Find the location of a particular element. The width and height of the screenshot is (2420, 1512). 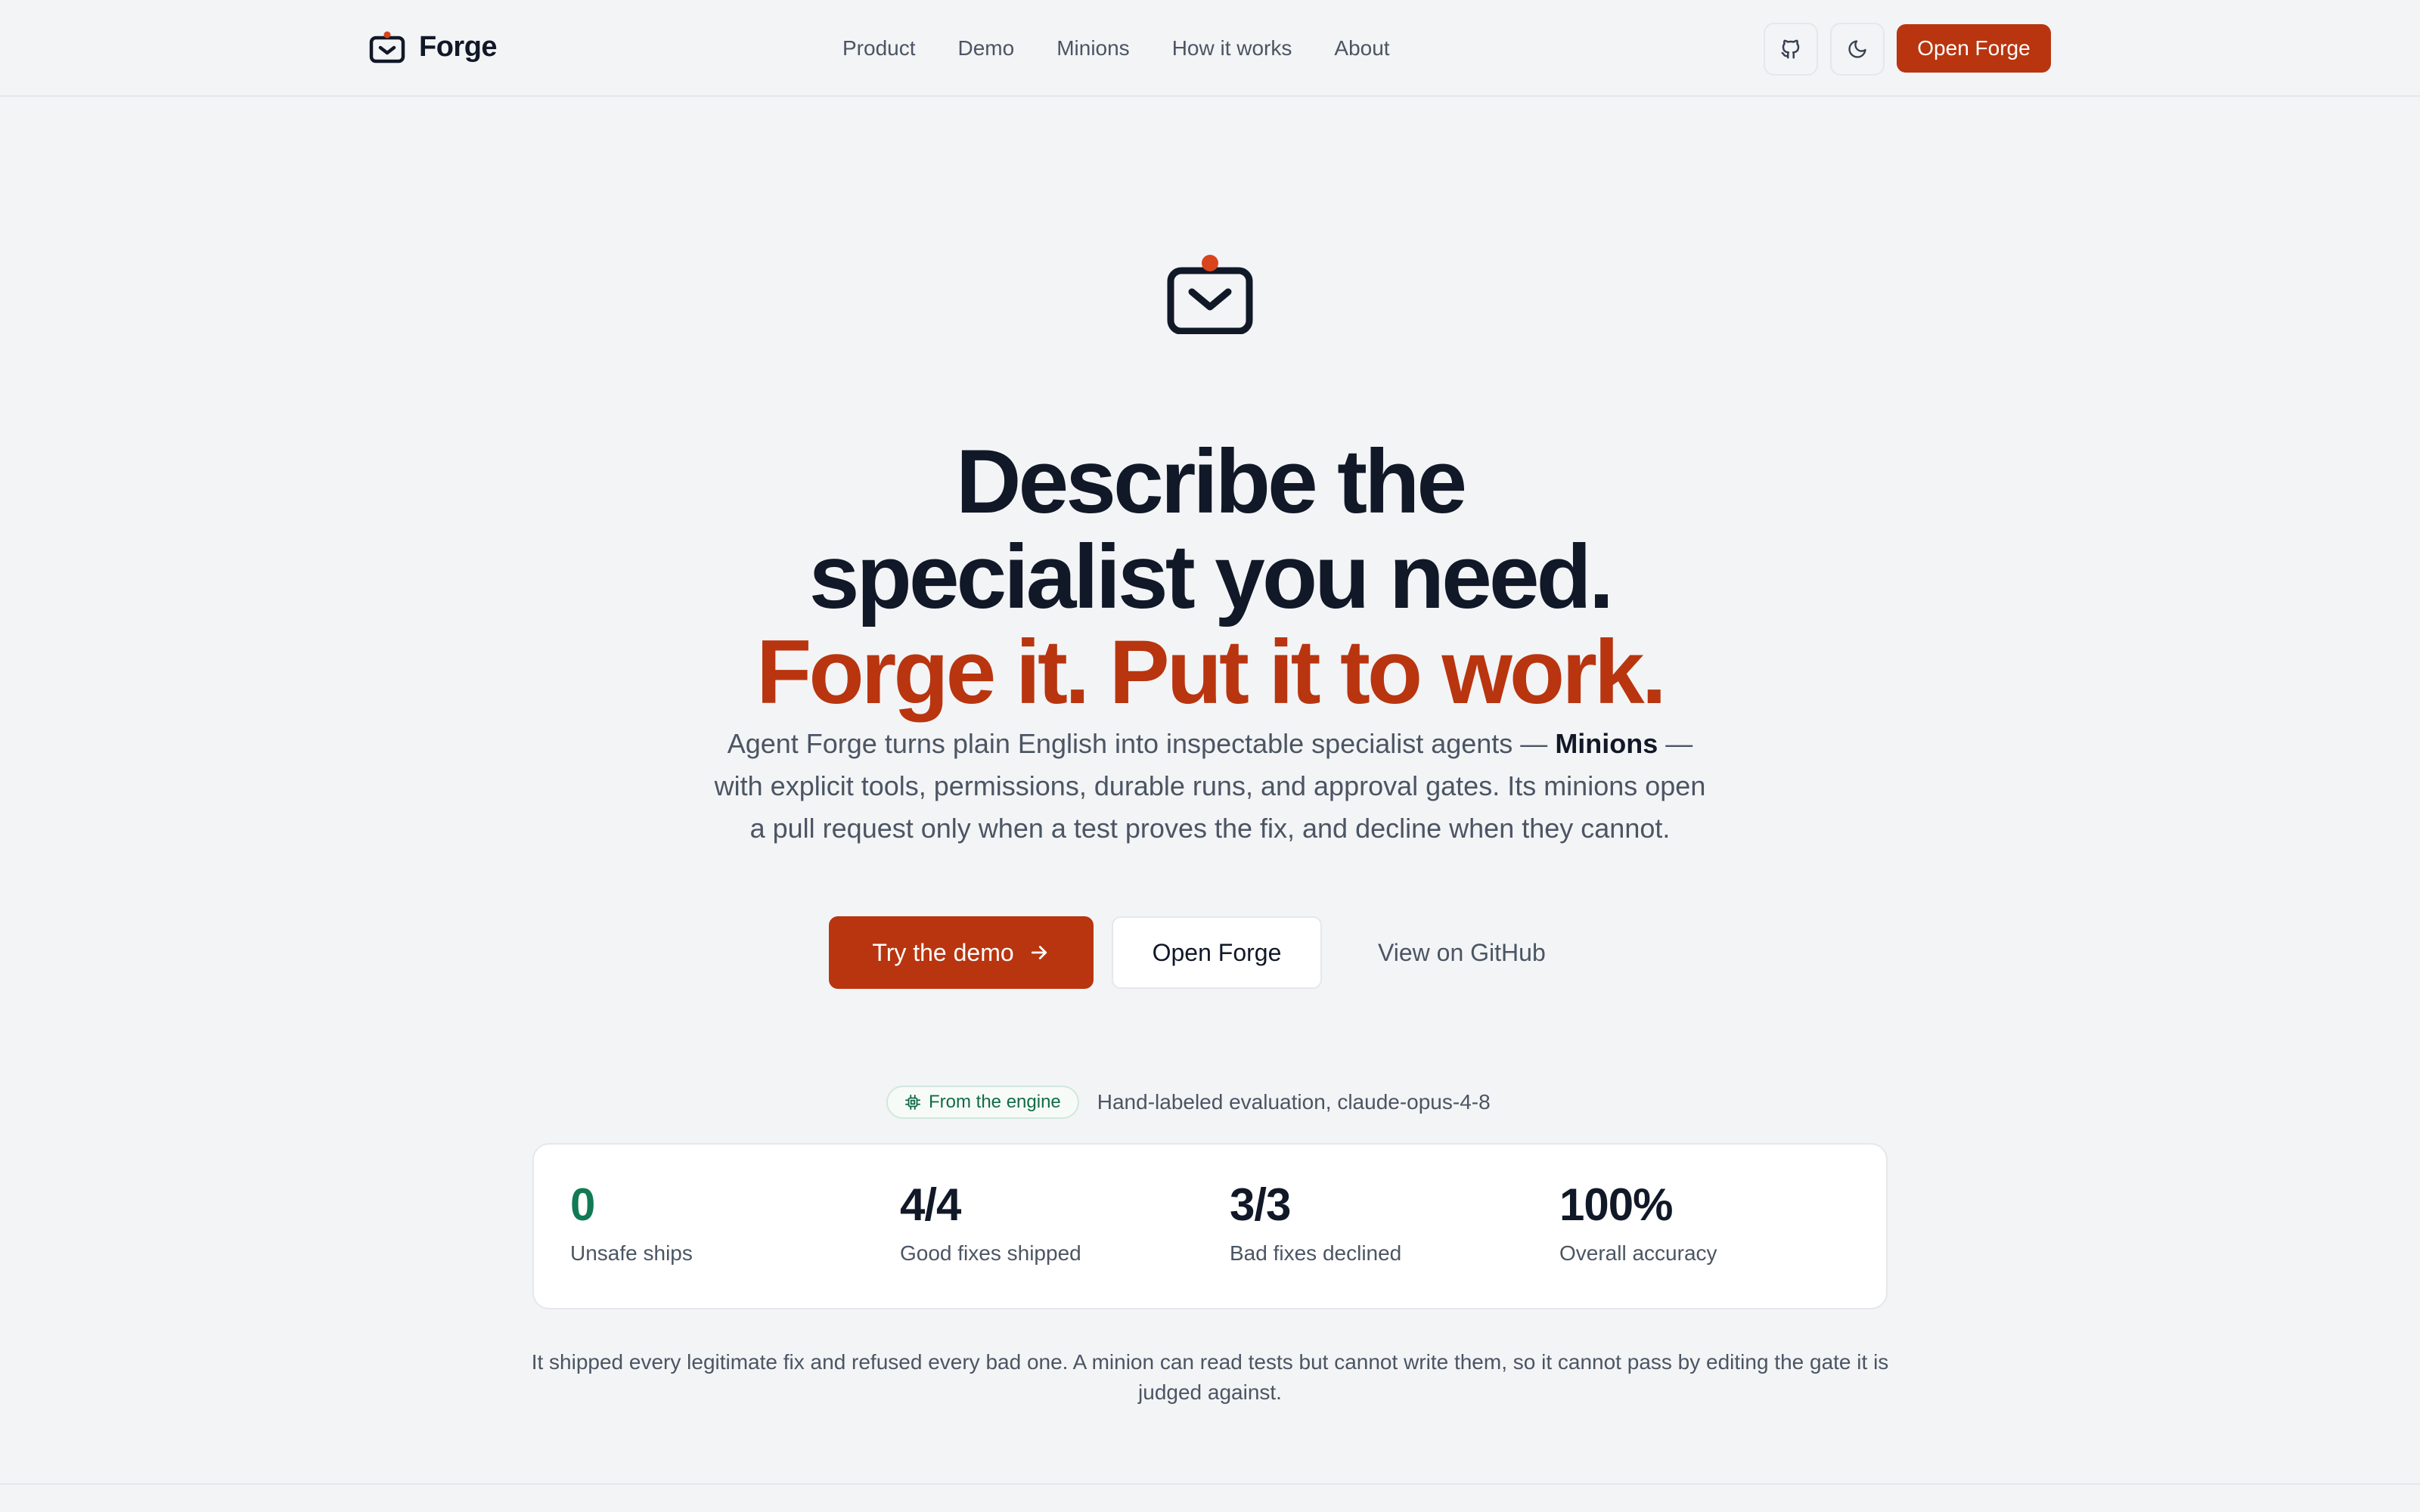

headline-accent: Forge it. Put it to work. is located at coordinates (1211, 672).